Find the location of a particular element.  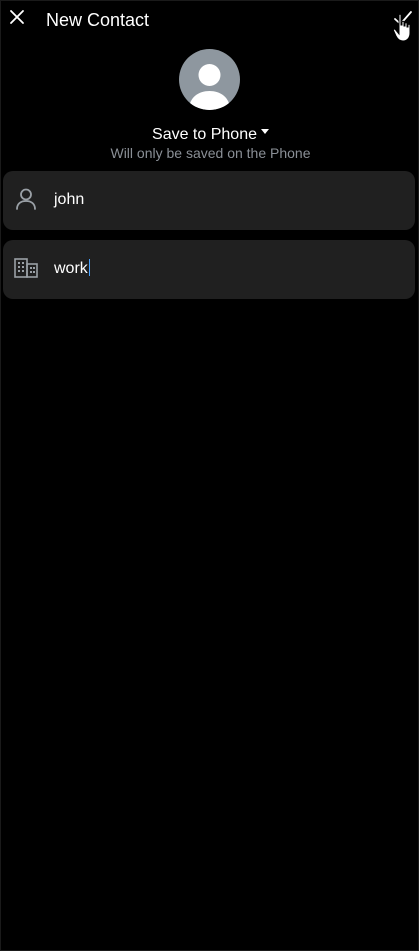

page-title: New Contact is located at coordinates (98, 20).